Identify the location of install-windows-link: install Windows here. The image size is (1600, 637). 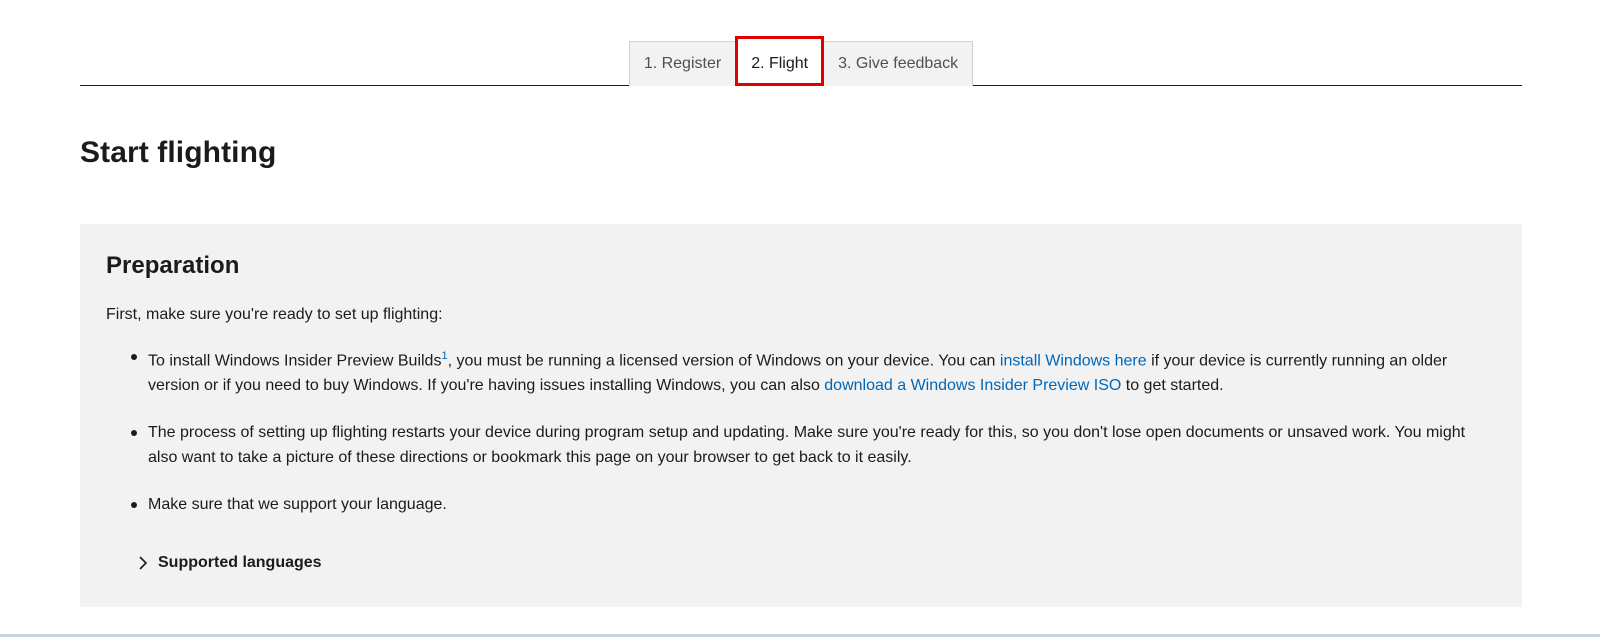
(1073, 360).